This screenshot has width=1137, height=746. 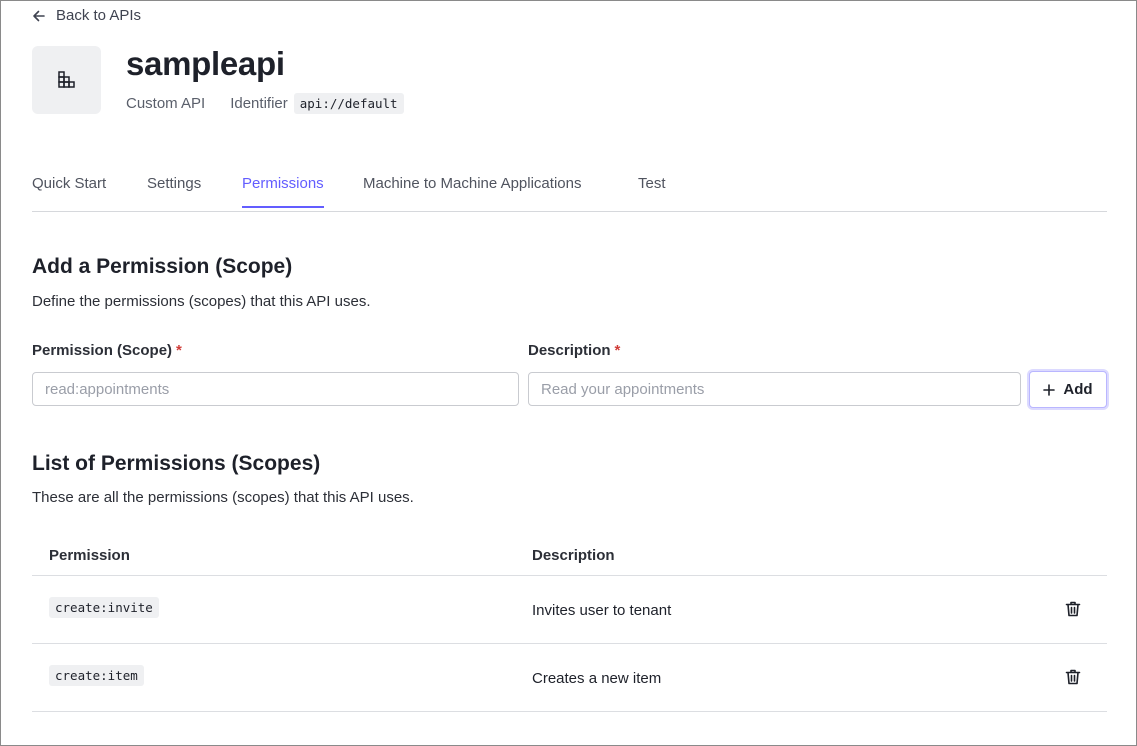 I want to click on scope-input, so click(x=275, y=389).